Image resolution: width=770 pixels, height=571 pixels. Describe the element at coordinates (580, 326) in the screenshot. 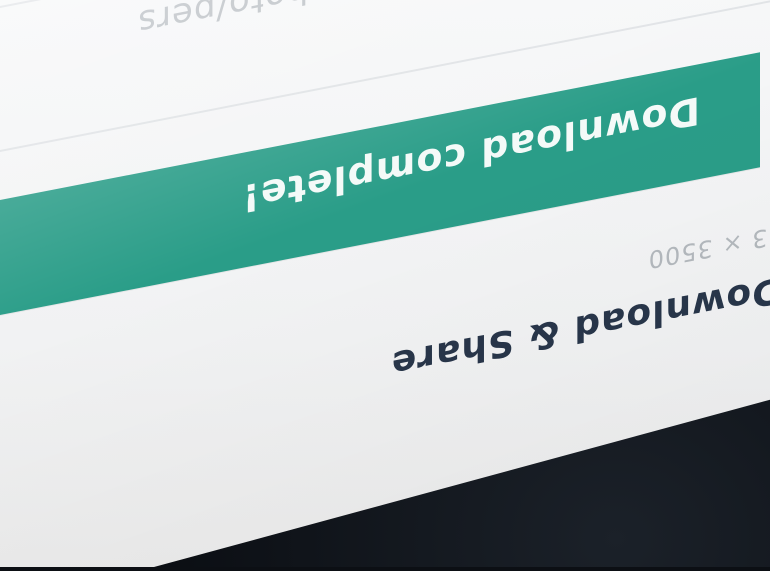

I see `download-share-heading: Download & Share` at that location.